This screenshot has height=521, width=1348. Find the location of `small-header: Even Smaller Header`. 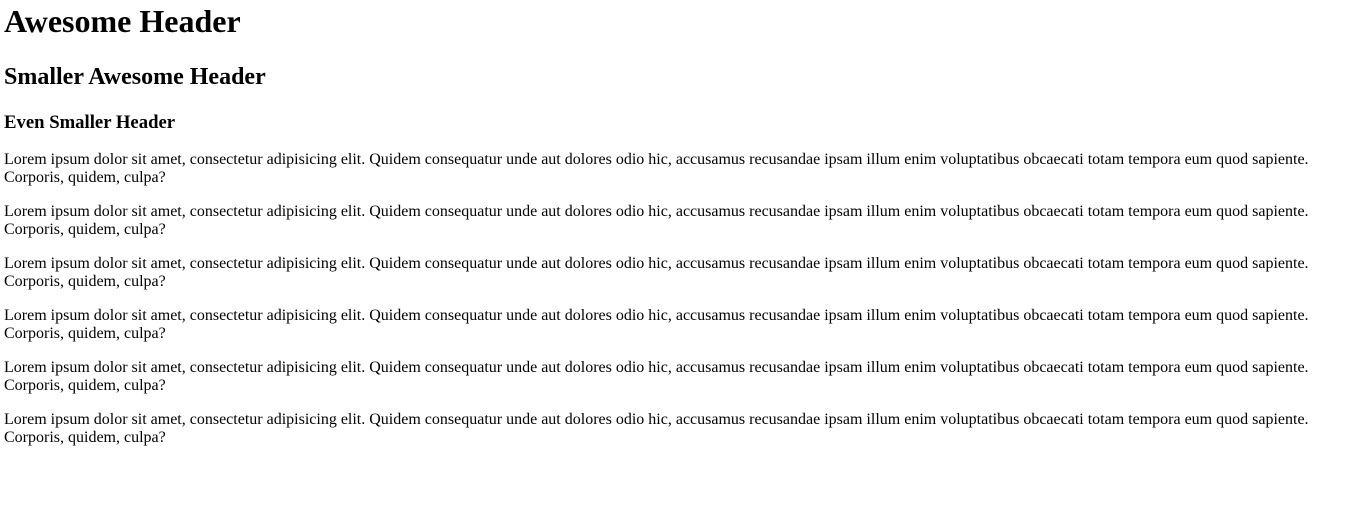

small-header: Even Smaller Header is located at coordinates (90, 122).